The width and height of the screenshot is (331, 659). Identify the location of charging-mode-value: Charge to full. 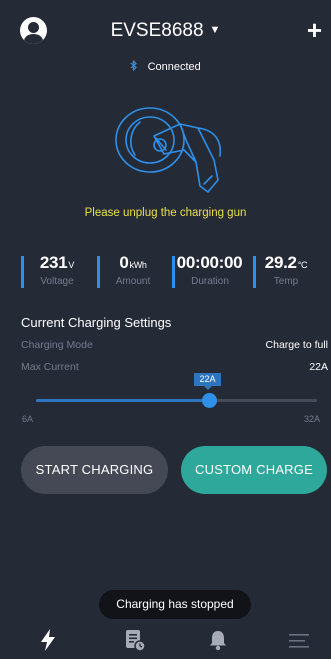
(296, 345).